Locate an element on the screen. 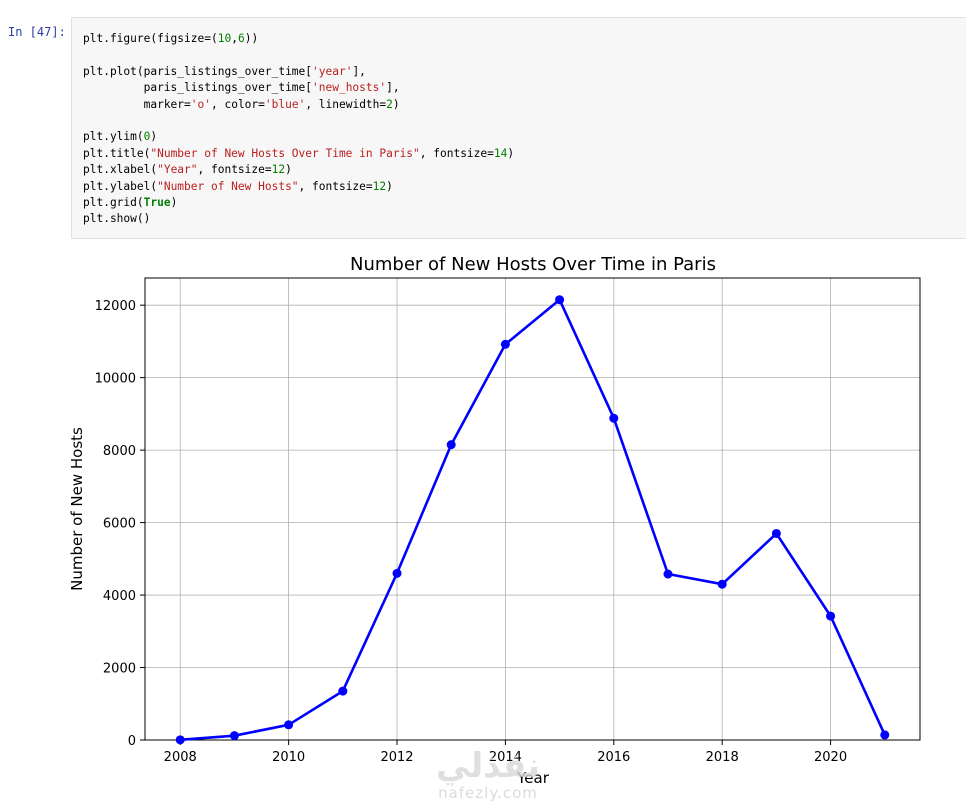 This screenshot has width=966, height=811. y-tick-label: 8000 is located at coordinates (119, 451).